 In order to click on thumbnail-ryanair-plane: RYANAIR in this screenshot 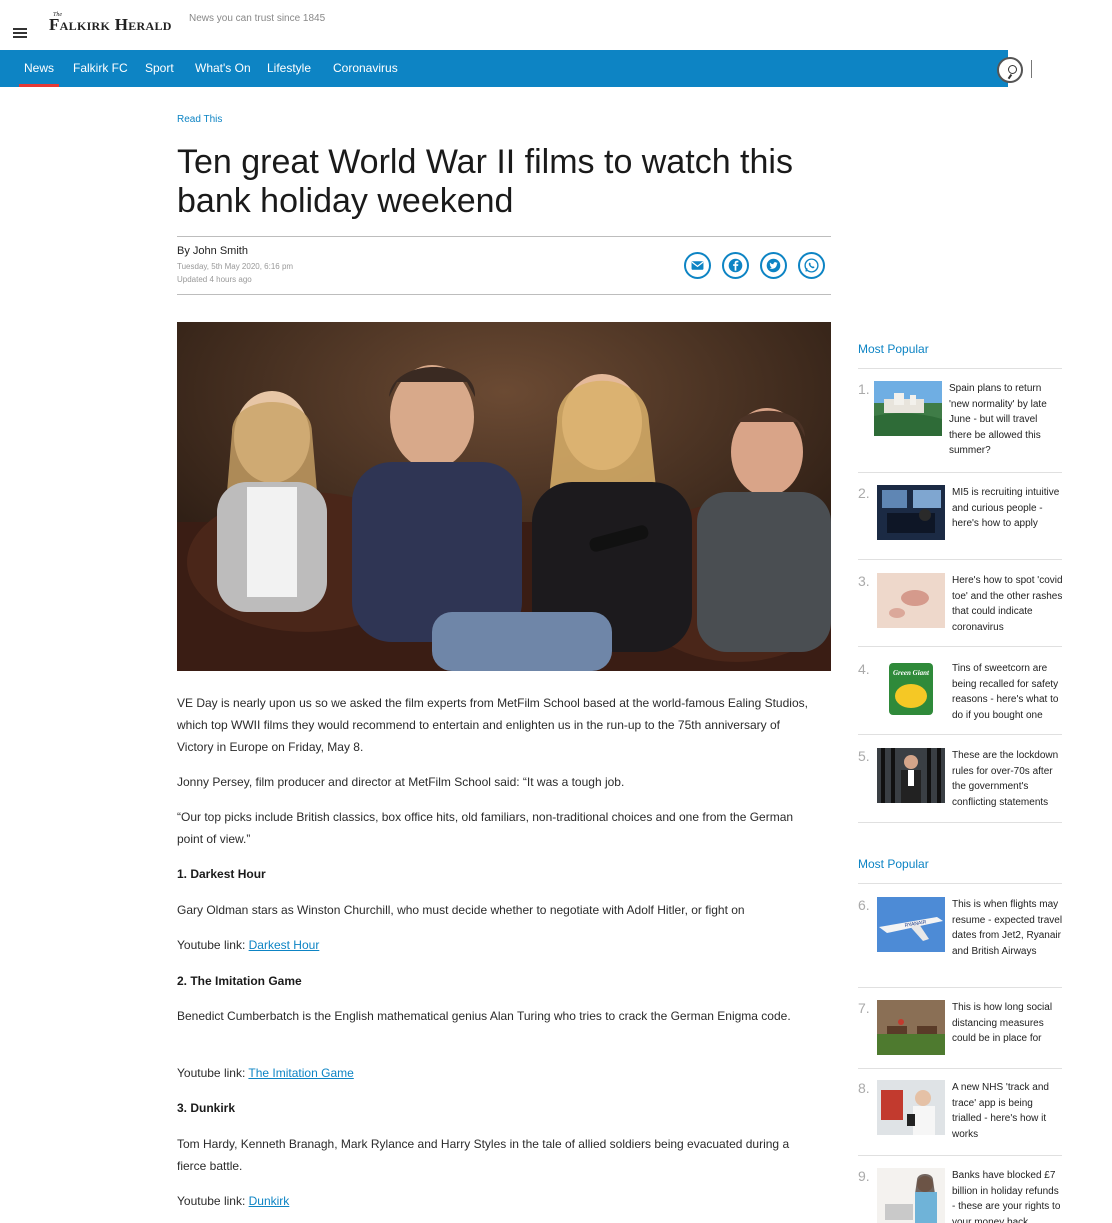, I will do `click(911, 924)`.